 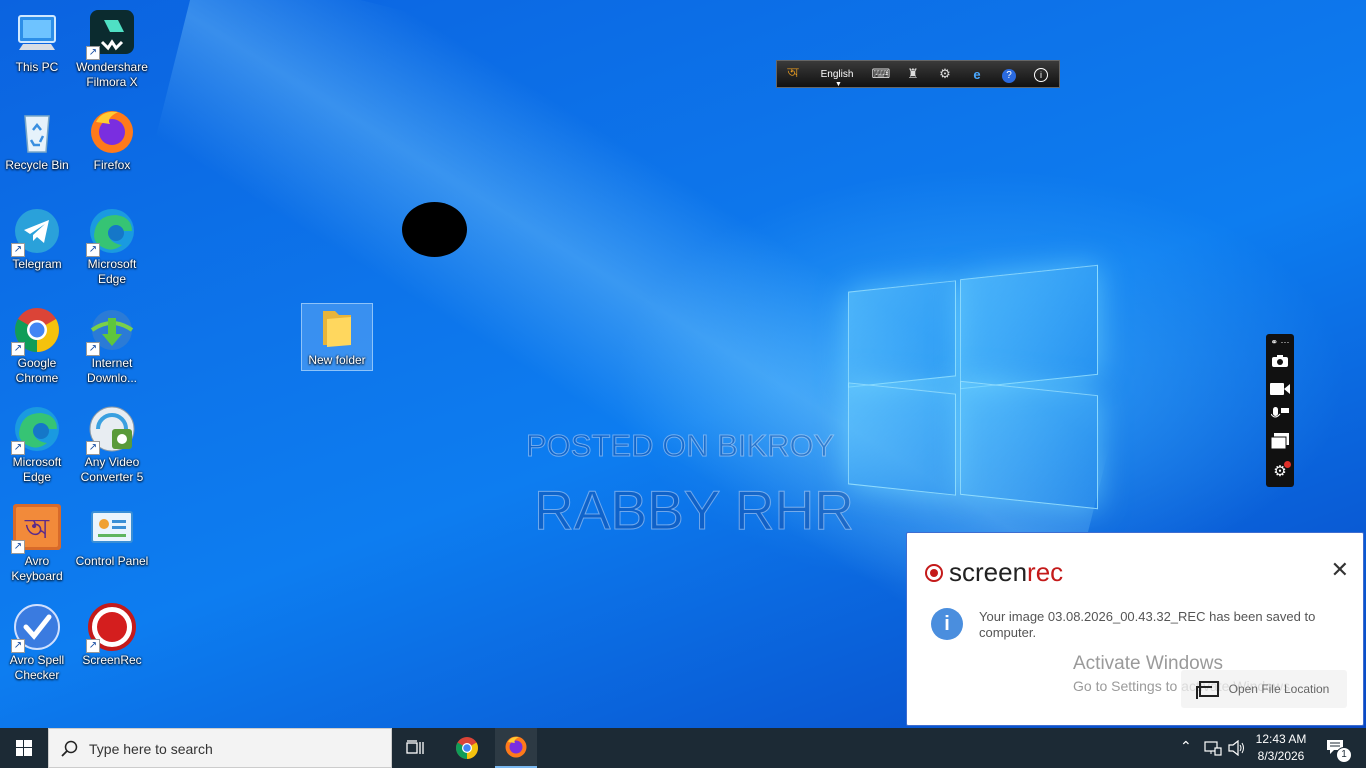 What do you see at coordinates (1281, 739) in the screenshot?
I see `clock-time: 12:43 AM` at bounding box center [1281, 739].